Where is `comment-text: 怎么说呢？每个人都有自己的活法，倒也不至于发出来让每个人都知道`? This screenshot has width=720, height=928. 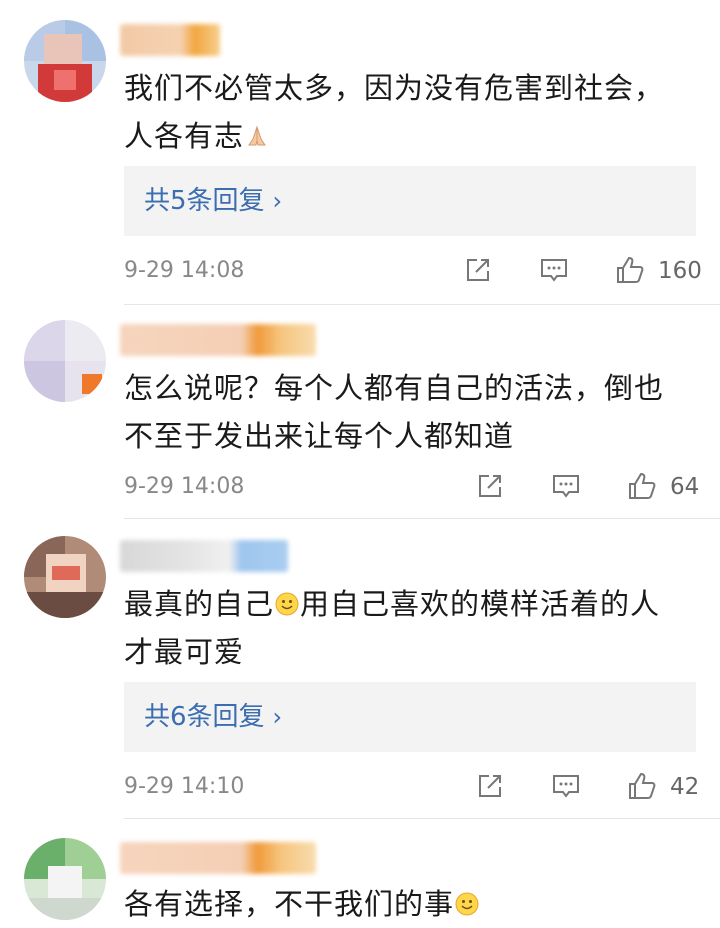
comment-text: 怎么说呢？每个人都有自己的活法，倒也不至于发出来让每个人都知道 is located at coordinates (404, 412).